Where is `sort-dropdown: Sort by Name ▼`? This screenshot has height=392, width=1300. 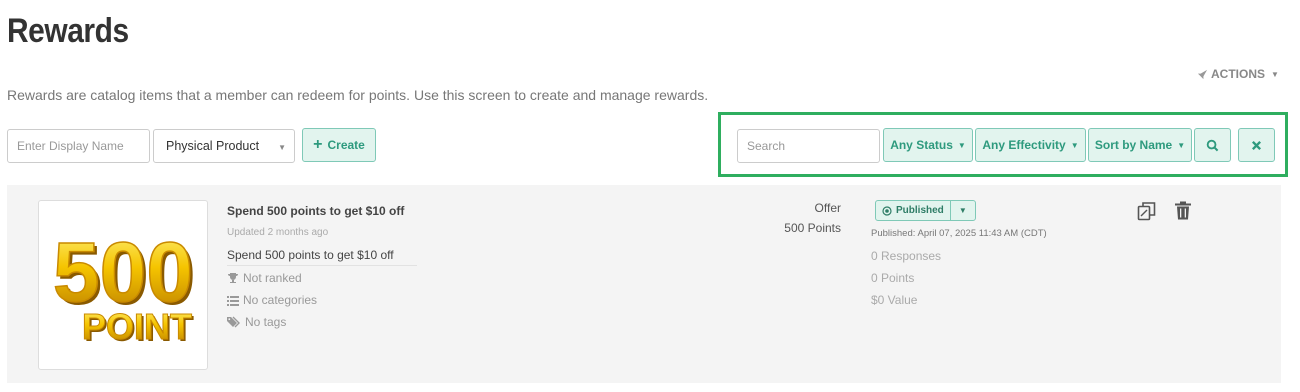
sort-dropdown: Sort by Name ▼ is located at coordinates (1140, 145).